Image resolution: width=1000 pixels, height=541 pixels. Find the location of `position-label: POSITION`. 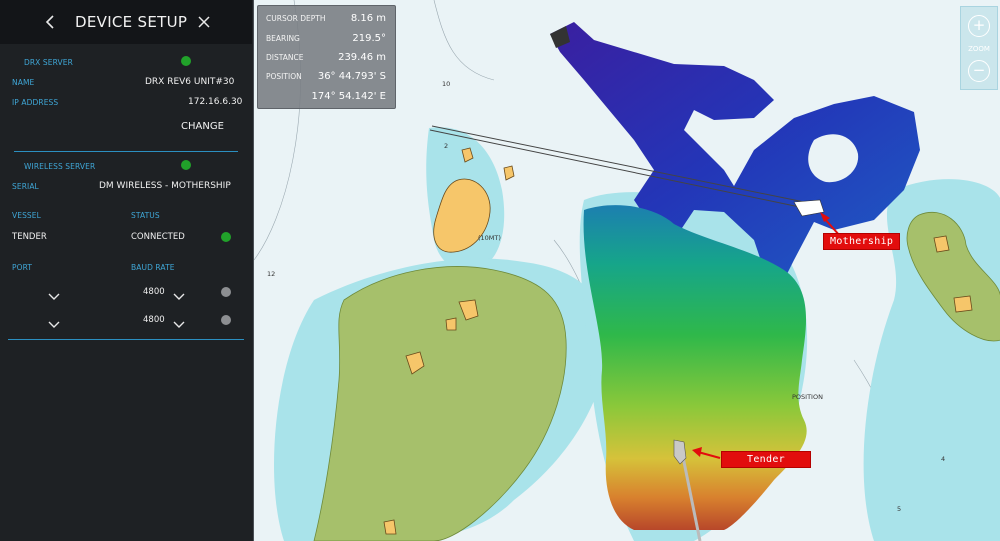

position-label: POSITION is located at coordinates (284, 76).